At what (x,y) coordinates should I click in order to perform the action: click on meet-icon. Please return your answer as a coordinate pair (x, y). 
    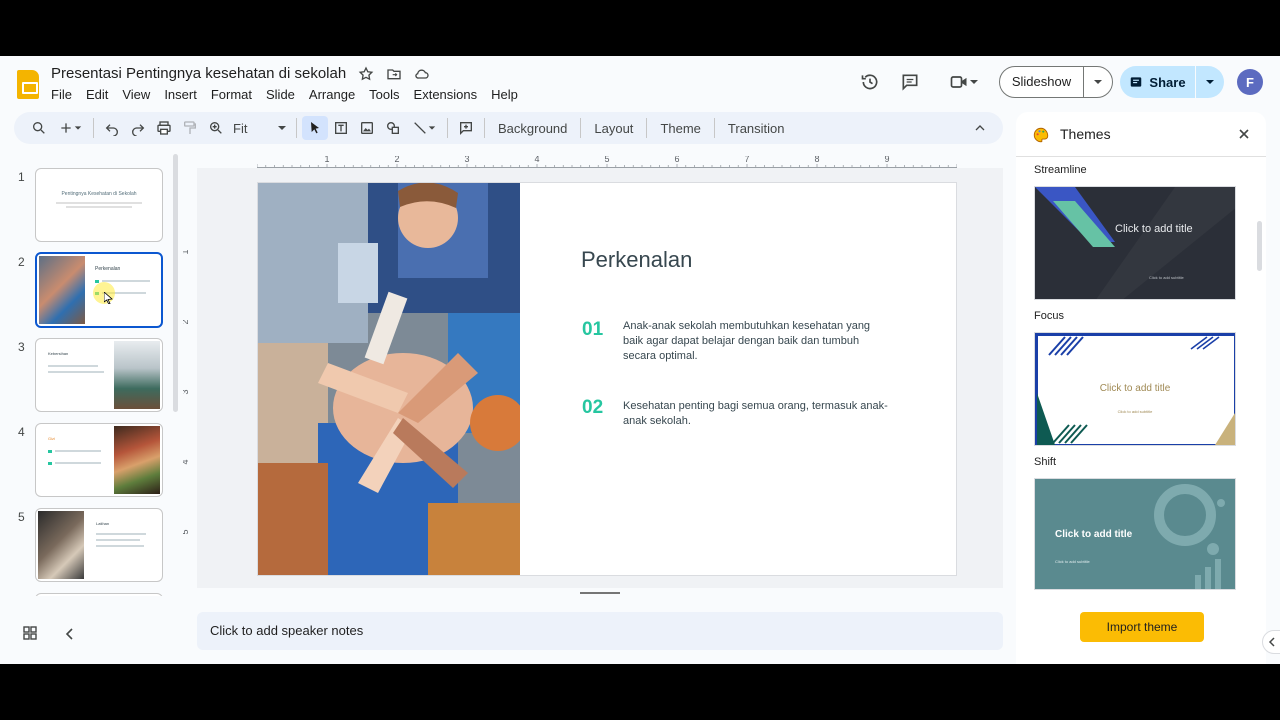
    Looking at the image, I should click on (964, 82).